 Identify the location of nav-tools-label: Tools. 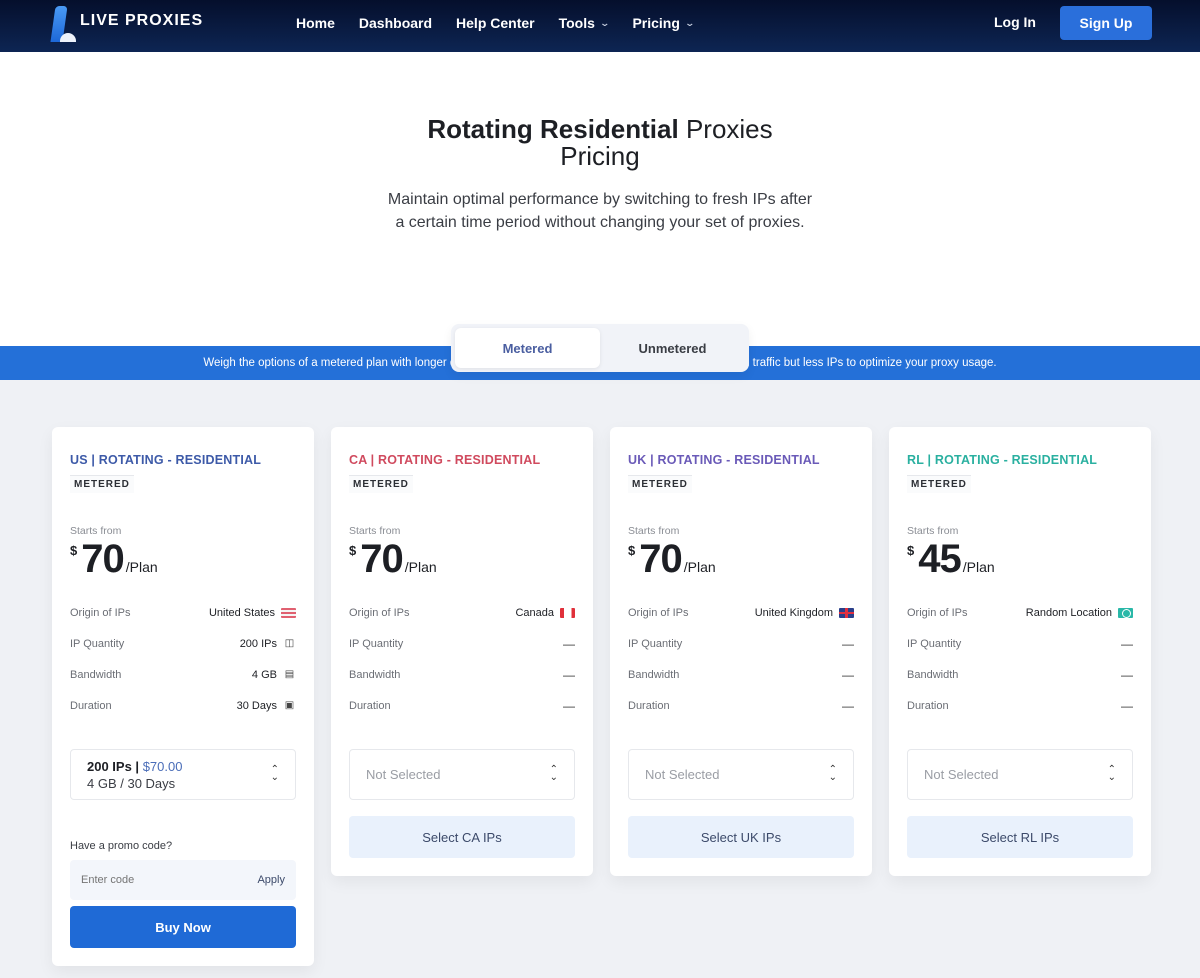
(576, 23).